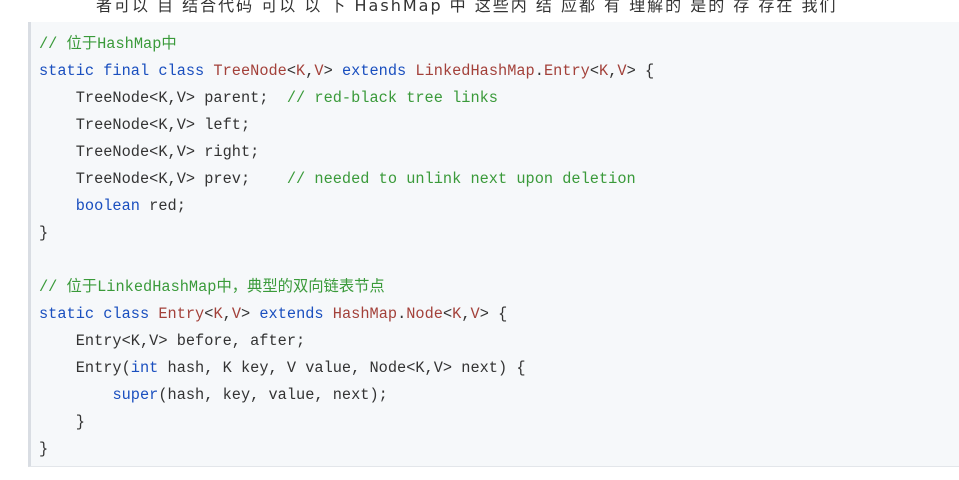  Describe the element at coordinates (85, 368) in the screenshot. I see `code-token: Entry(` at that location.